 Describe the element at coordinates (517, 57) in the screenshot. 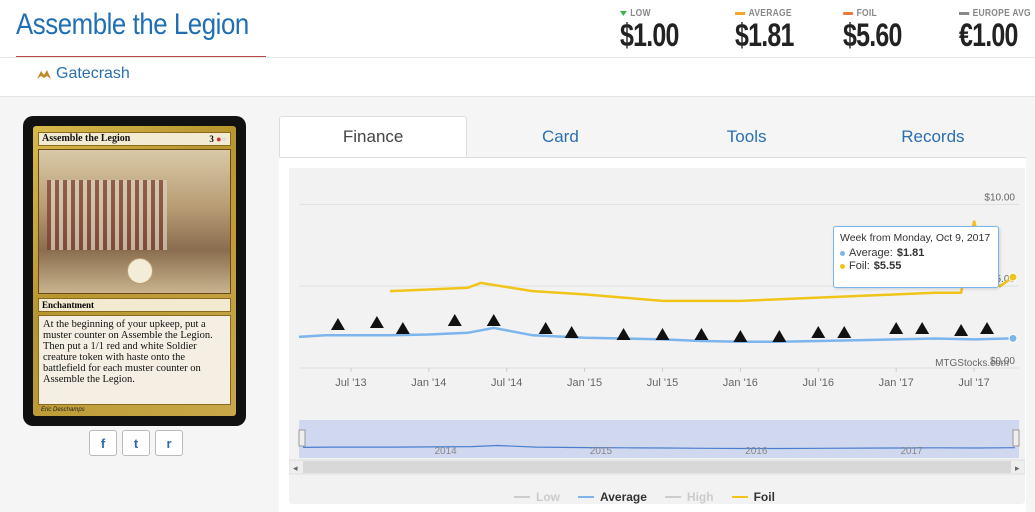

I see `header-divider` at that location.